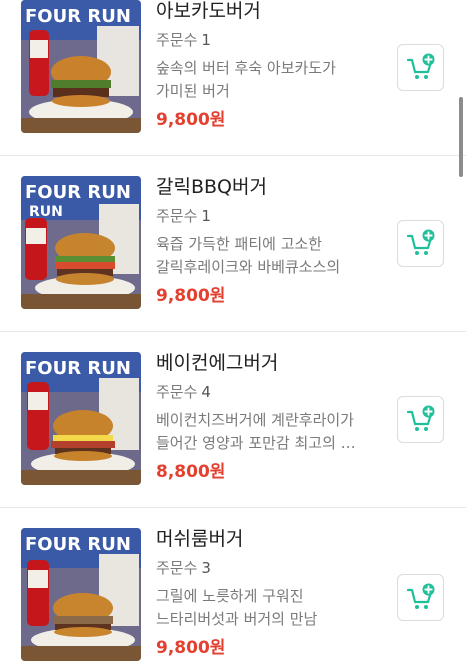 Image resolution: width=466 pixels, height=666 pixels. What do you see at coordinates (81, 242) in the screenshot?
I see `burger-photo: FOUR RUN RUN` at bounding box center [81, 242].